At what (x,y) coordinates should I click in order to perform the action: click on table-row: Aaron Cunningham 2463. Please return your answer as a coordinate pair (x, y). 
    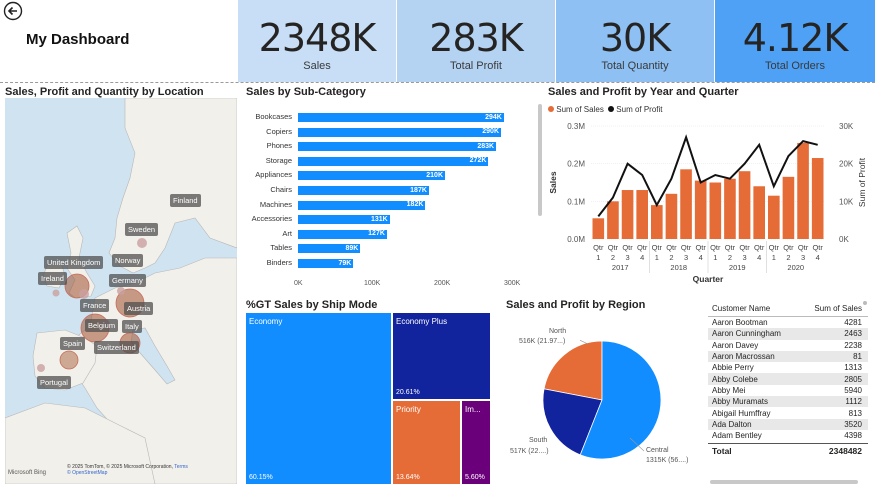
    Looking at the image, I should click on (788, 334).